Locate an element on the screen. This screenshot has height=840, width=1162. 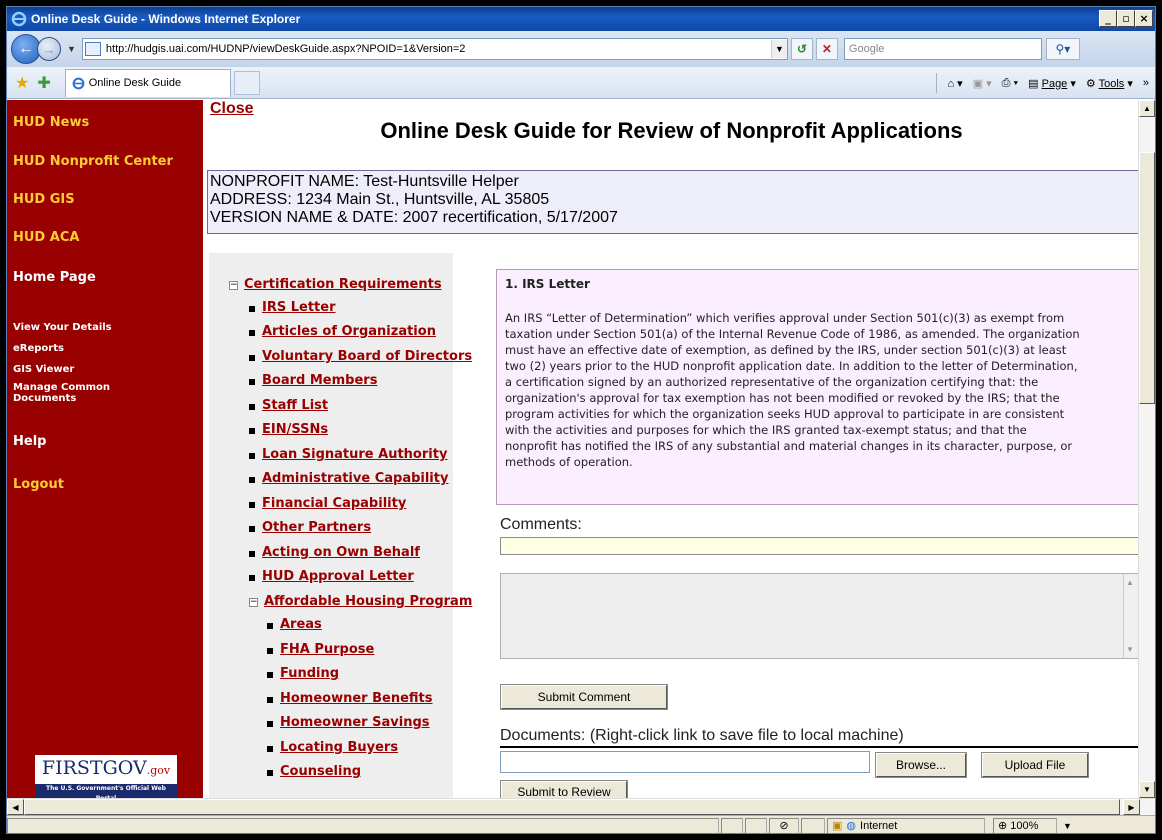
nav-home-page: Home Page is located at coordinates (54, 277).